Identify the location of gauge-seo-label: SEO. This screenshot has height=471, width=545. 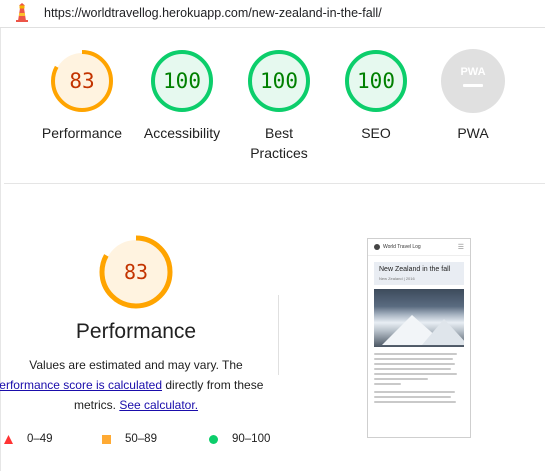
(376, 133).